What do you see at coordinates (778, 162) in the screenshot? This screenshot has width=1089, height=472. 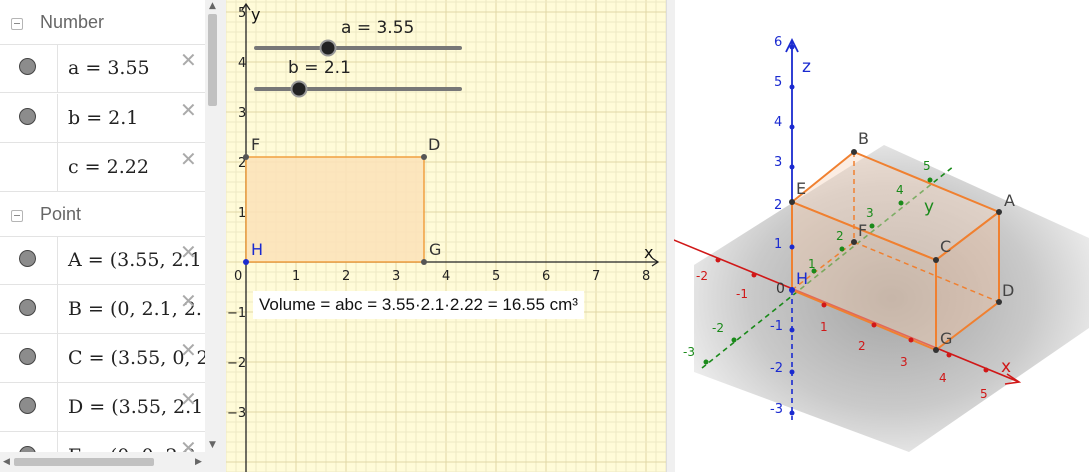 I see `z-tick-label: 3` at bounding box center [778, 162].